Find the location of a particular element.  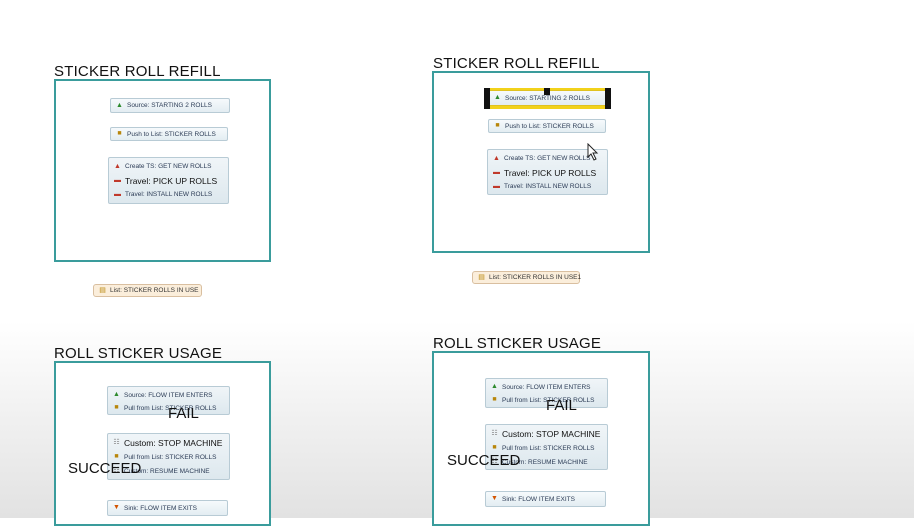

selection-handle-left is located at coordinates (487, 98).